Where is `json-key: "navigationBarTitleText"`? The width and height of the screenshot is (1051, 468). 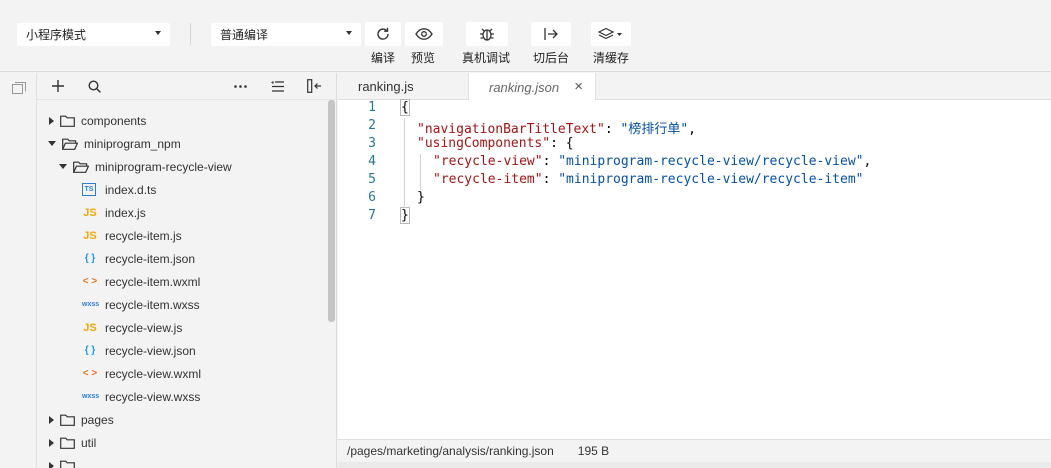
json-key: "navigationBarTitleText" is located at coordinates (511, 129).